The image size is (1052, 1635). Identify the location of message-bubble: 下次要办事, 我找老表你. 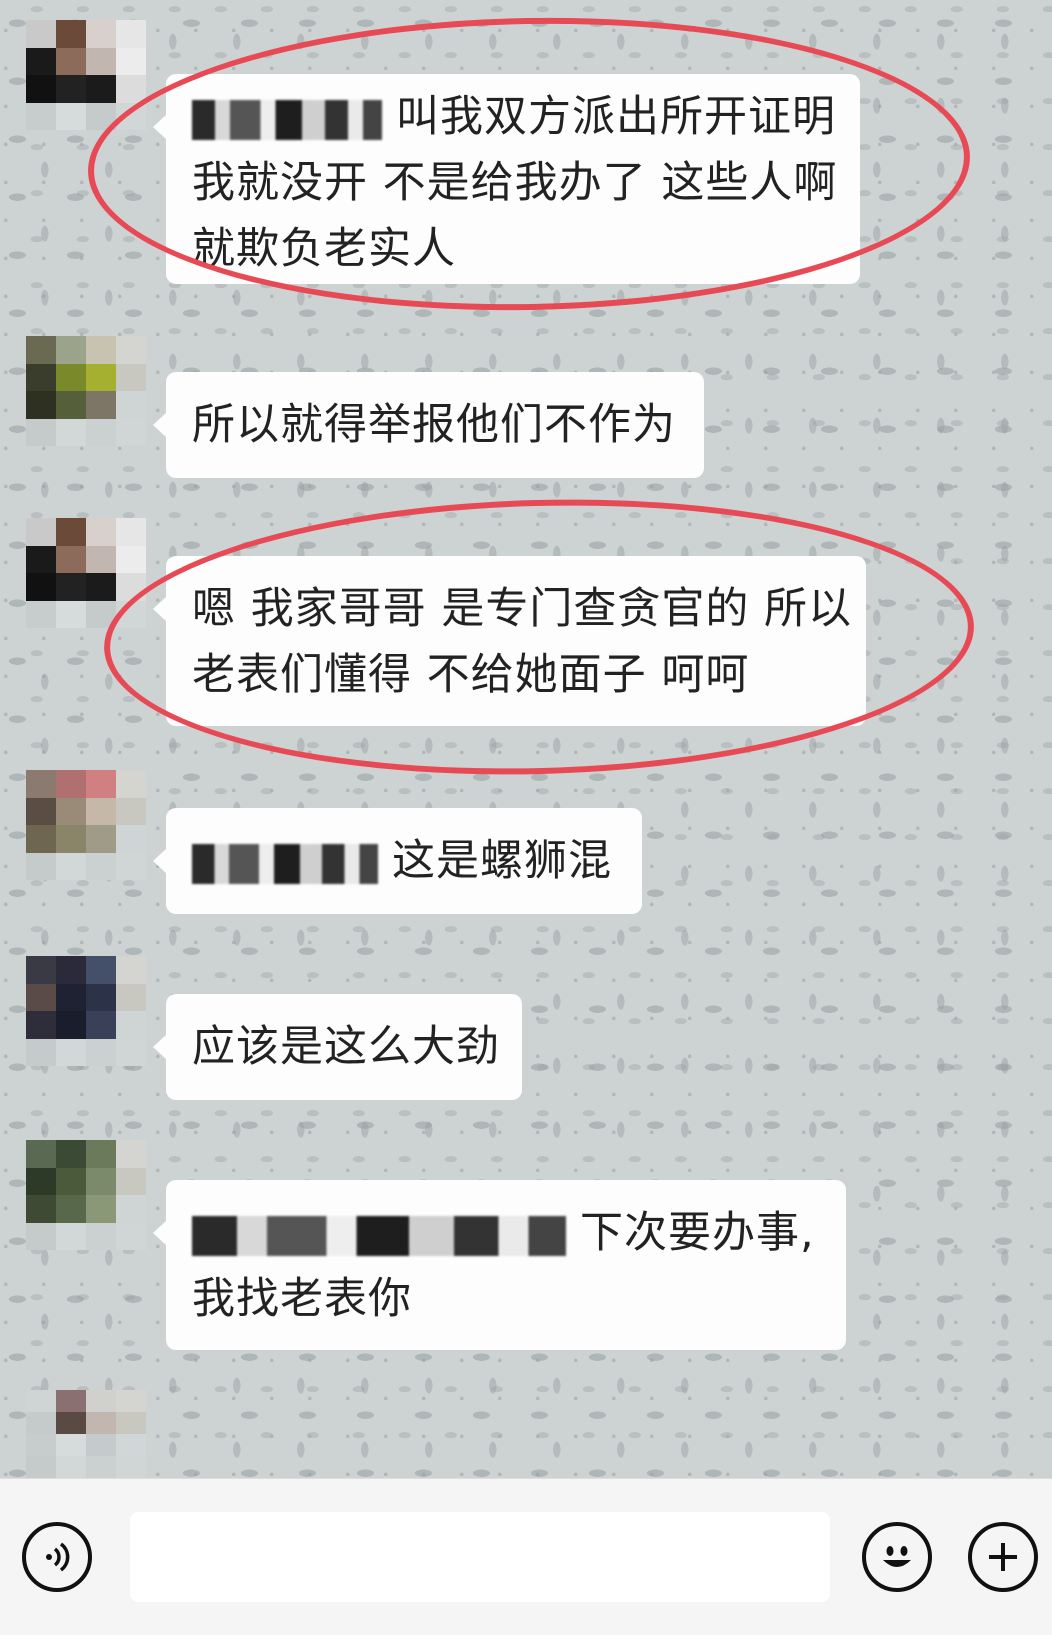
(499, 1265).